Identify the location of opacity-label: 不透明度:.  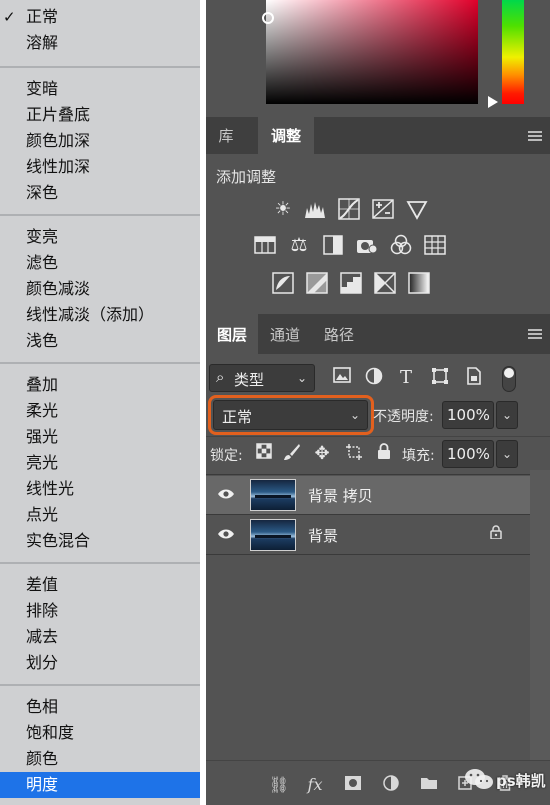
(403, 417).